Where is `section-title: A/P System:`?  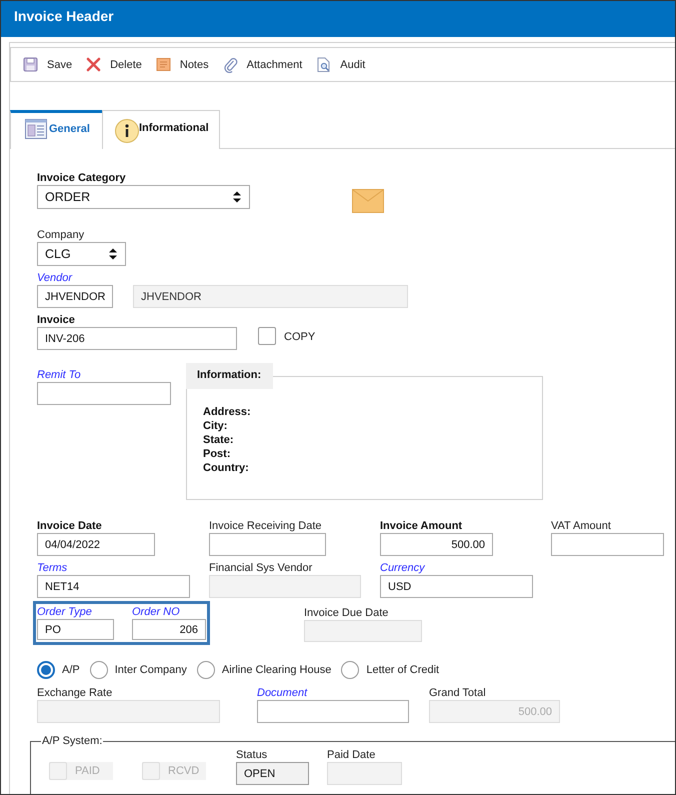 section-title: A/P System: is located at coordinates (72, 741).